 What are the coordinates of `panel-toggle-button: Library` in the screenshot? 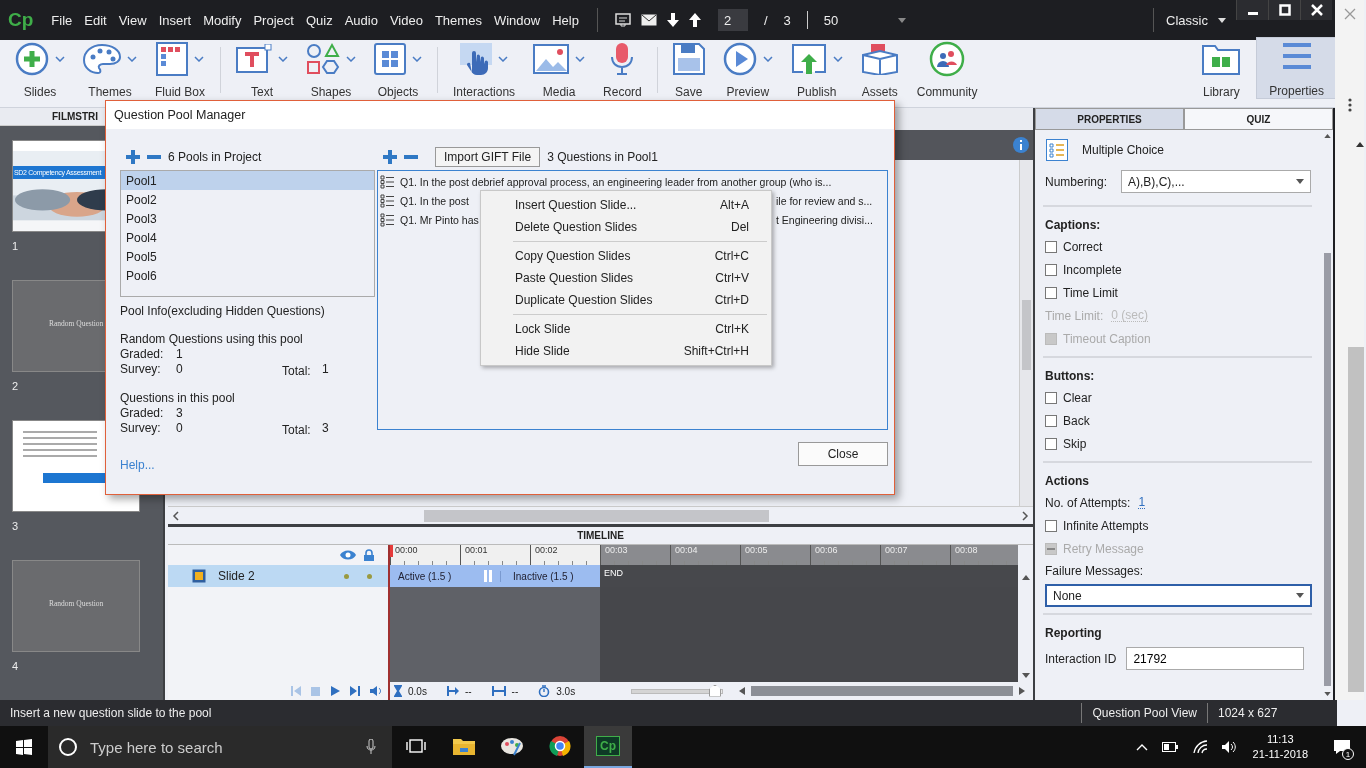 It's located at (1221, 70).